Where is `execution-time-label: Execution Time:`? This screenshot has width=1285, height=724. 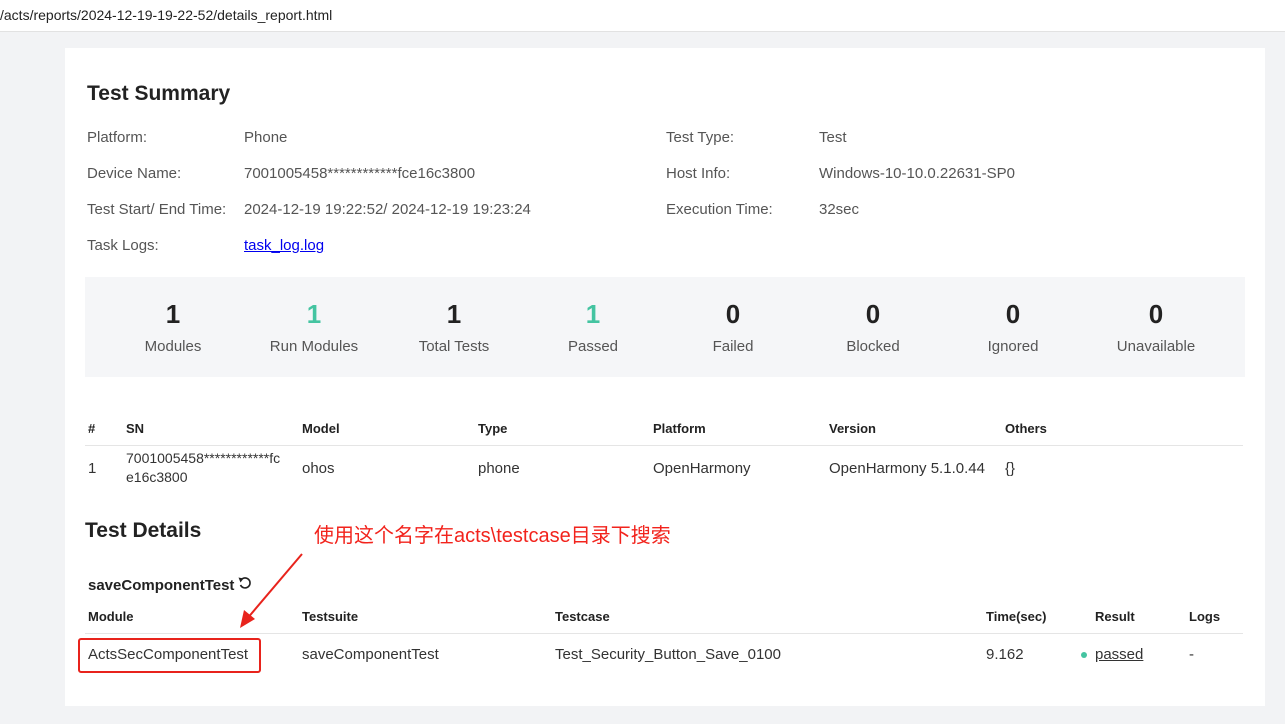 execution-time-label: Execution Time: is located at coordinates (719, 209).